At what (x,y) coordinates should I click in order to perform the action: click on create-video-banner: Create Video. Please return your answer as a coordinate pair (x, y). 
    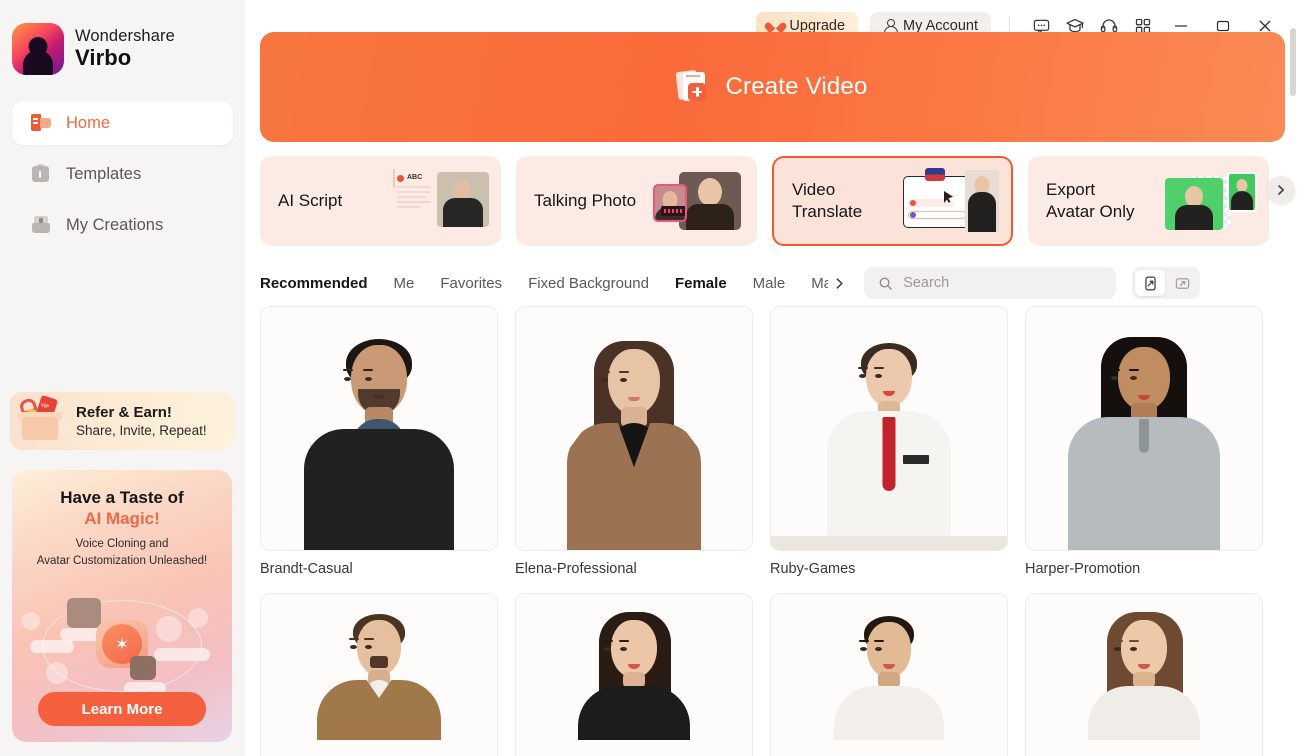
    Looking at the image, I should click on (772, 87).